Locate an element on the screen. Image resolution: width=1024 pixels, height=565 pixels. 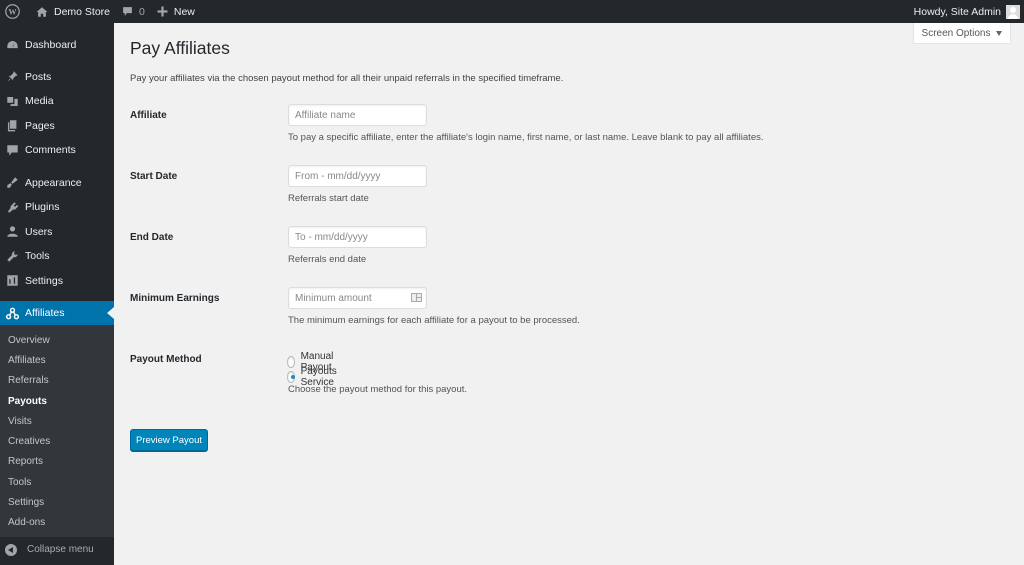
sidebar-item-label: Settings is located at coordinates (44, 280).